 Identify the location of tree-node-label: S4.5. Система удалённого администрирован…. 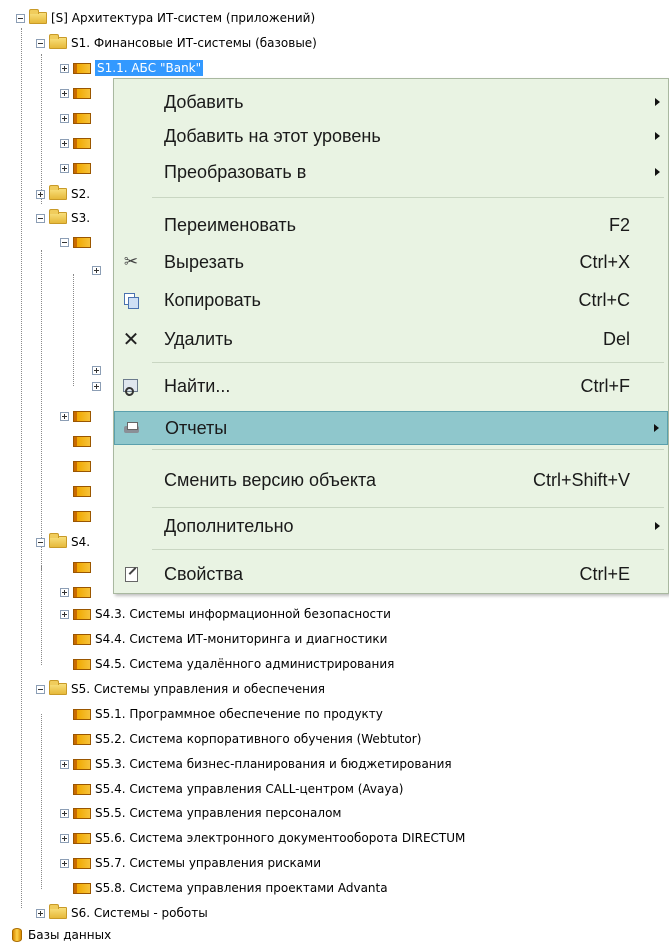
(245, 664).